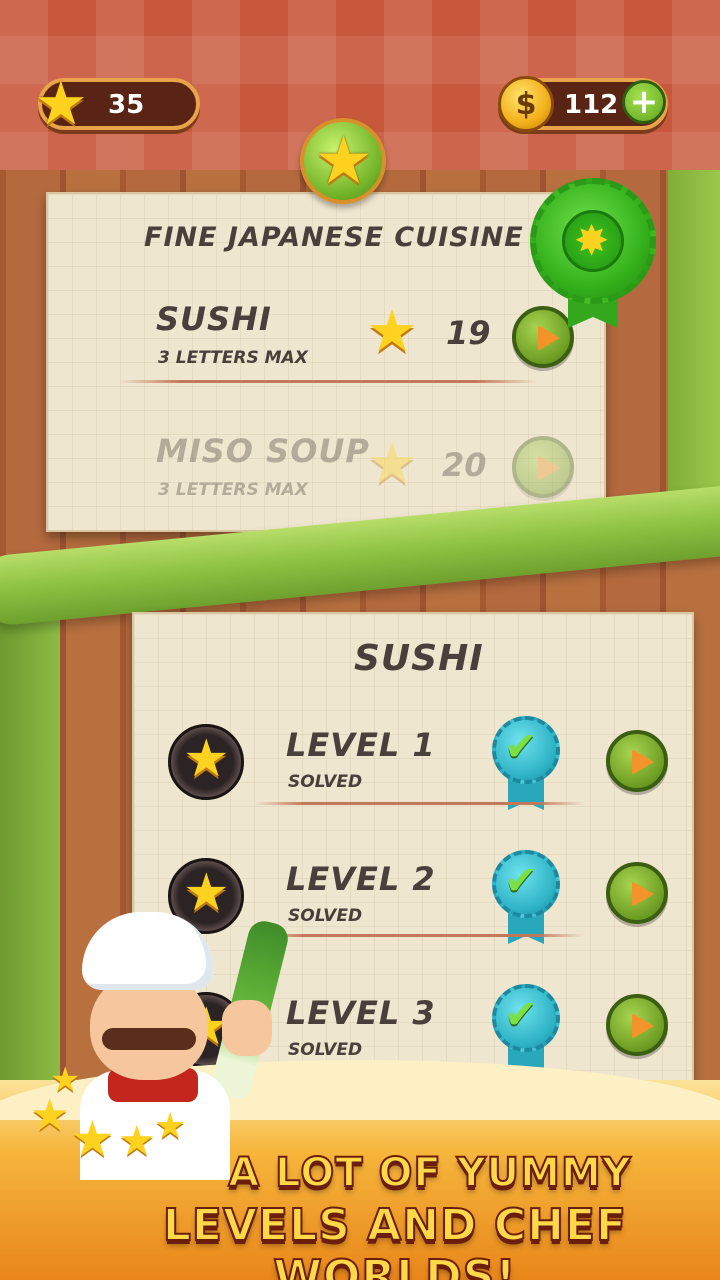 The image size is (720, 1280). Describe the element at coordinates (361, 879) in the screenshot. I see `level-name: LEVEL 2` at that location.